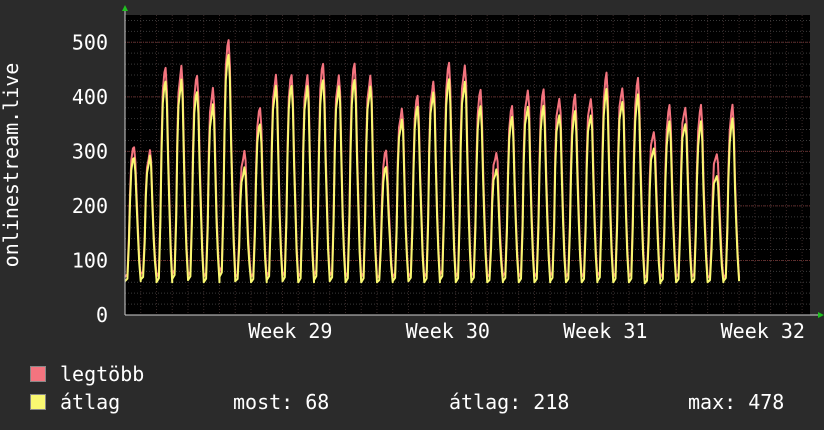 The width and height of the screenshot is (824, 430). I want to click on y-tick-label: 200, so click(90, 206).